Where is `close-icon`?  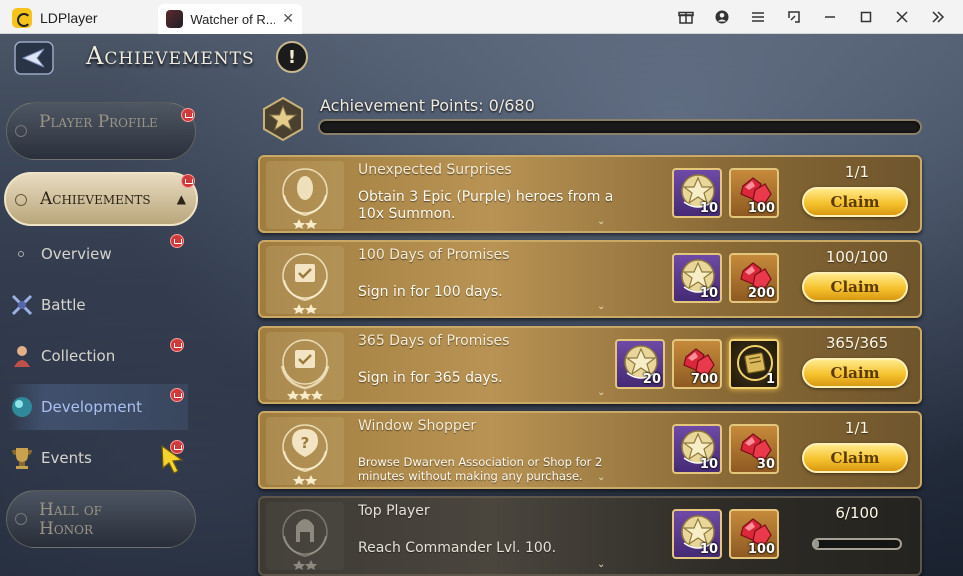 close-icon is located at coordinates (902, 17).